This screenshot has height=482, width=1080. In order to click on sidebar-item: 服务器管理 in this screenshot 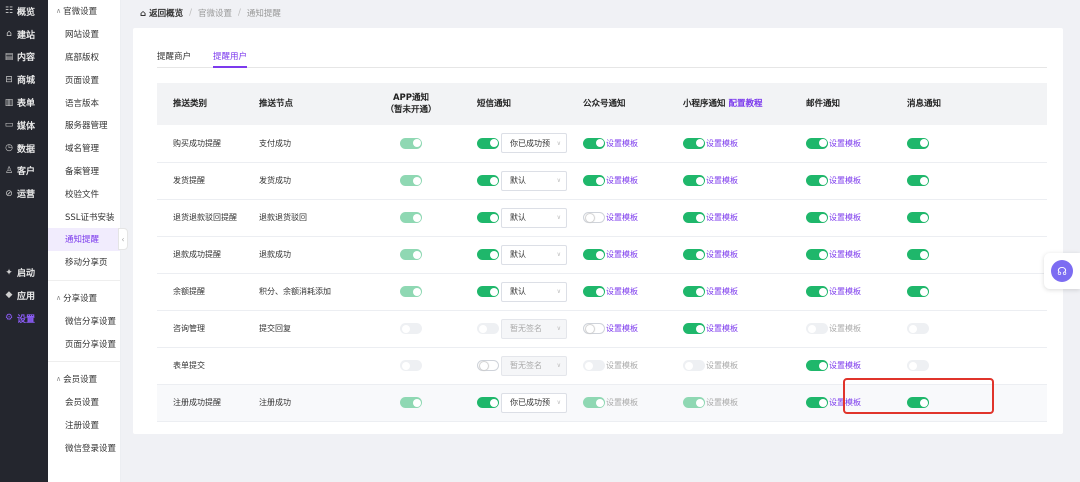, I will do `click(84, 125)`.